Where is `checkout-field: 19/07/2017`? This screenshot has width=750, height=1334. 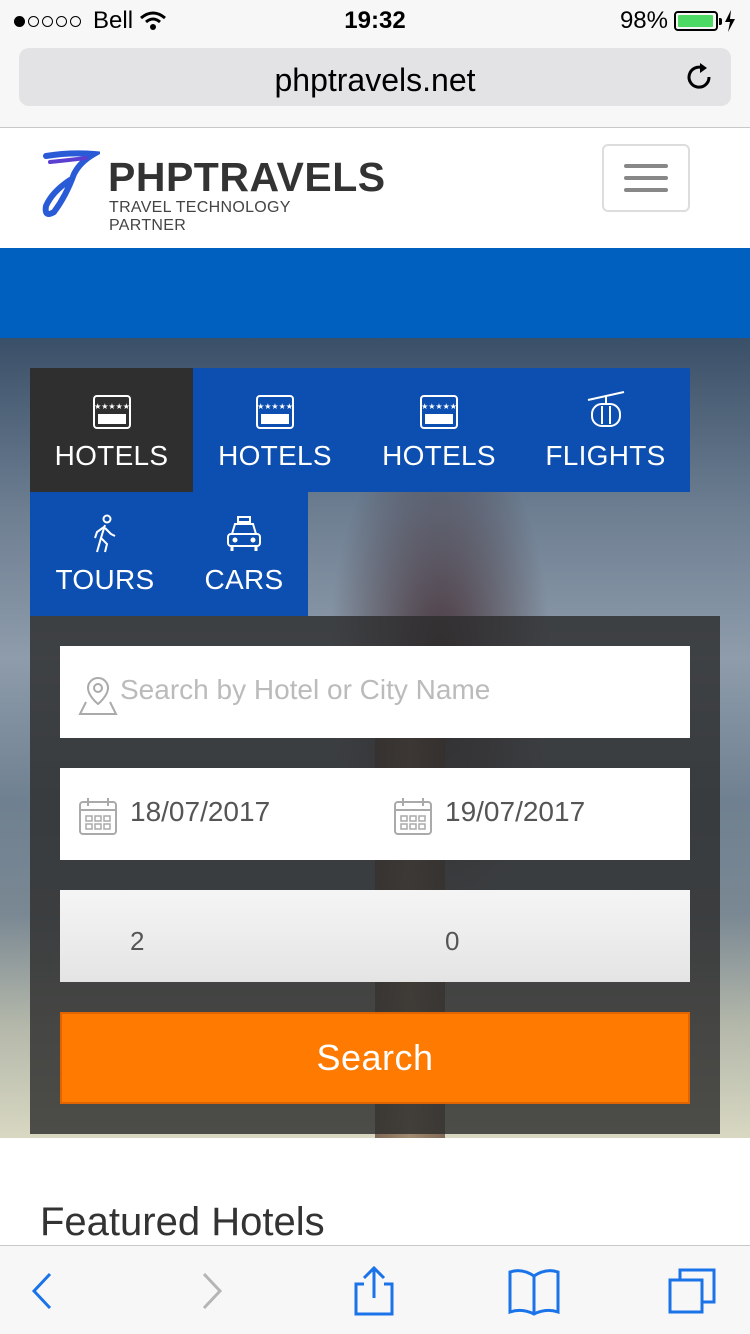 checkout-field: 19/07/2017 is located at coordinates (532, 814).